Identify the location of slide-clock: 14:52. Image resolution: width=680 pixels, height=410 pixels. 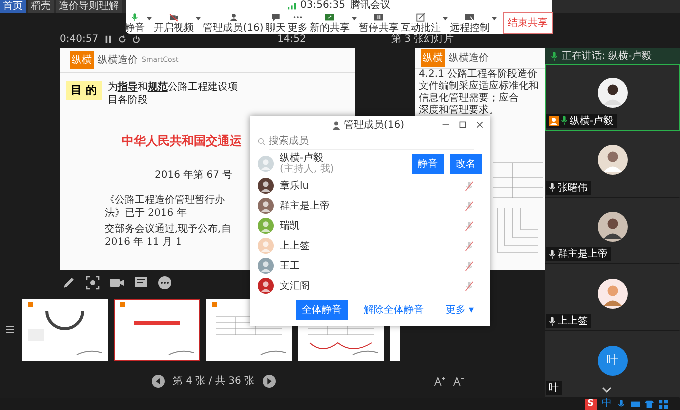
(292, 39).